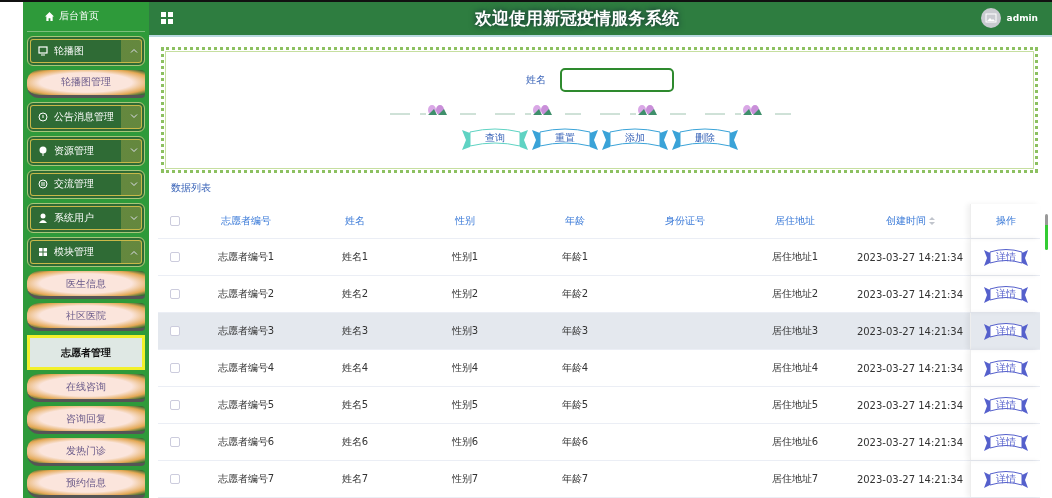 The height and width of the screenshot is (498, 1052). Describe the element at coordinates (795, 368) in the screenshot. I see `table-cell: 居住地址4` at that location.